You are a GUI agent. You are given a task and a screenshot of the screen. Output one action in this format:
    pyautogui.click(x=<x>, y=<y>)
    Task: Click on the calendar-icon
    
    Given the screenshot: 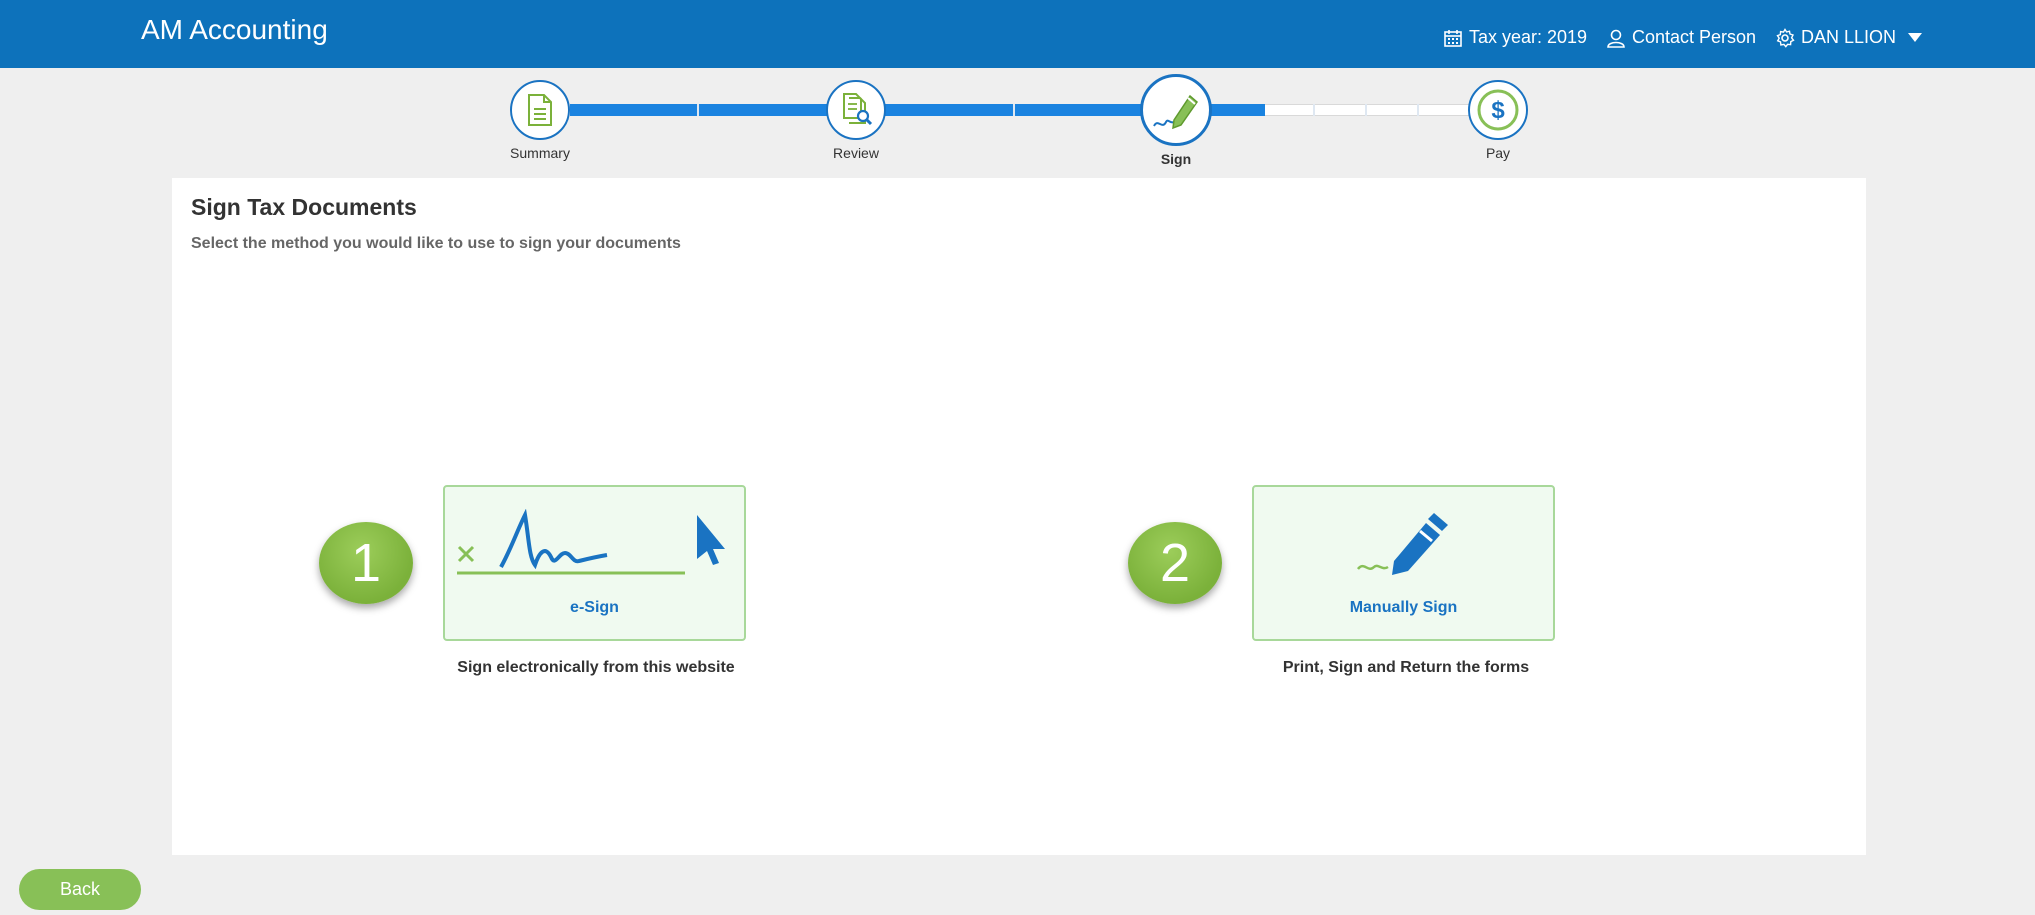 What is the action you would take?
    pyautogui.click(x=1453, y=38)
    